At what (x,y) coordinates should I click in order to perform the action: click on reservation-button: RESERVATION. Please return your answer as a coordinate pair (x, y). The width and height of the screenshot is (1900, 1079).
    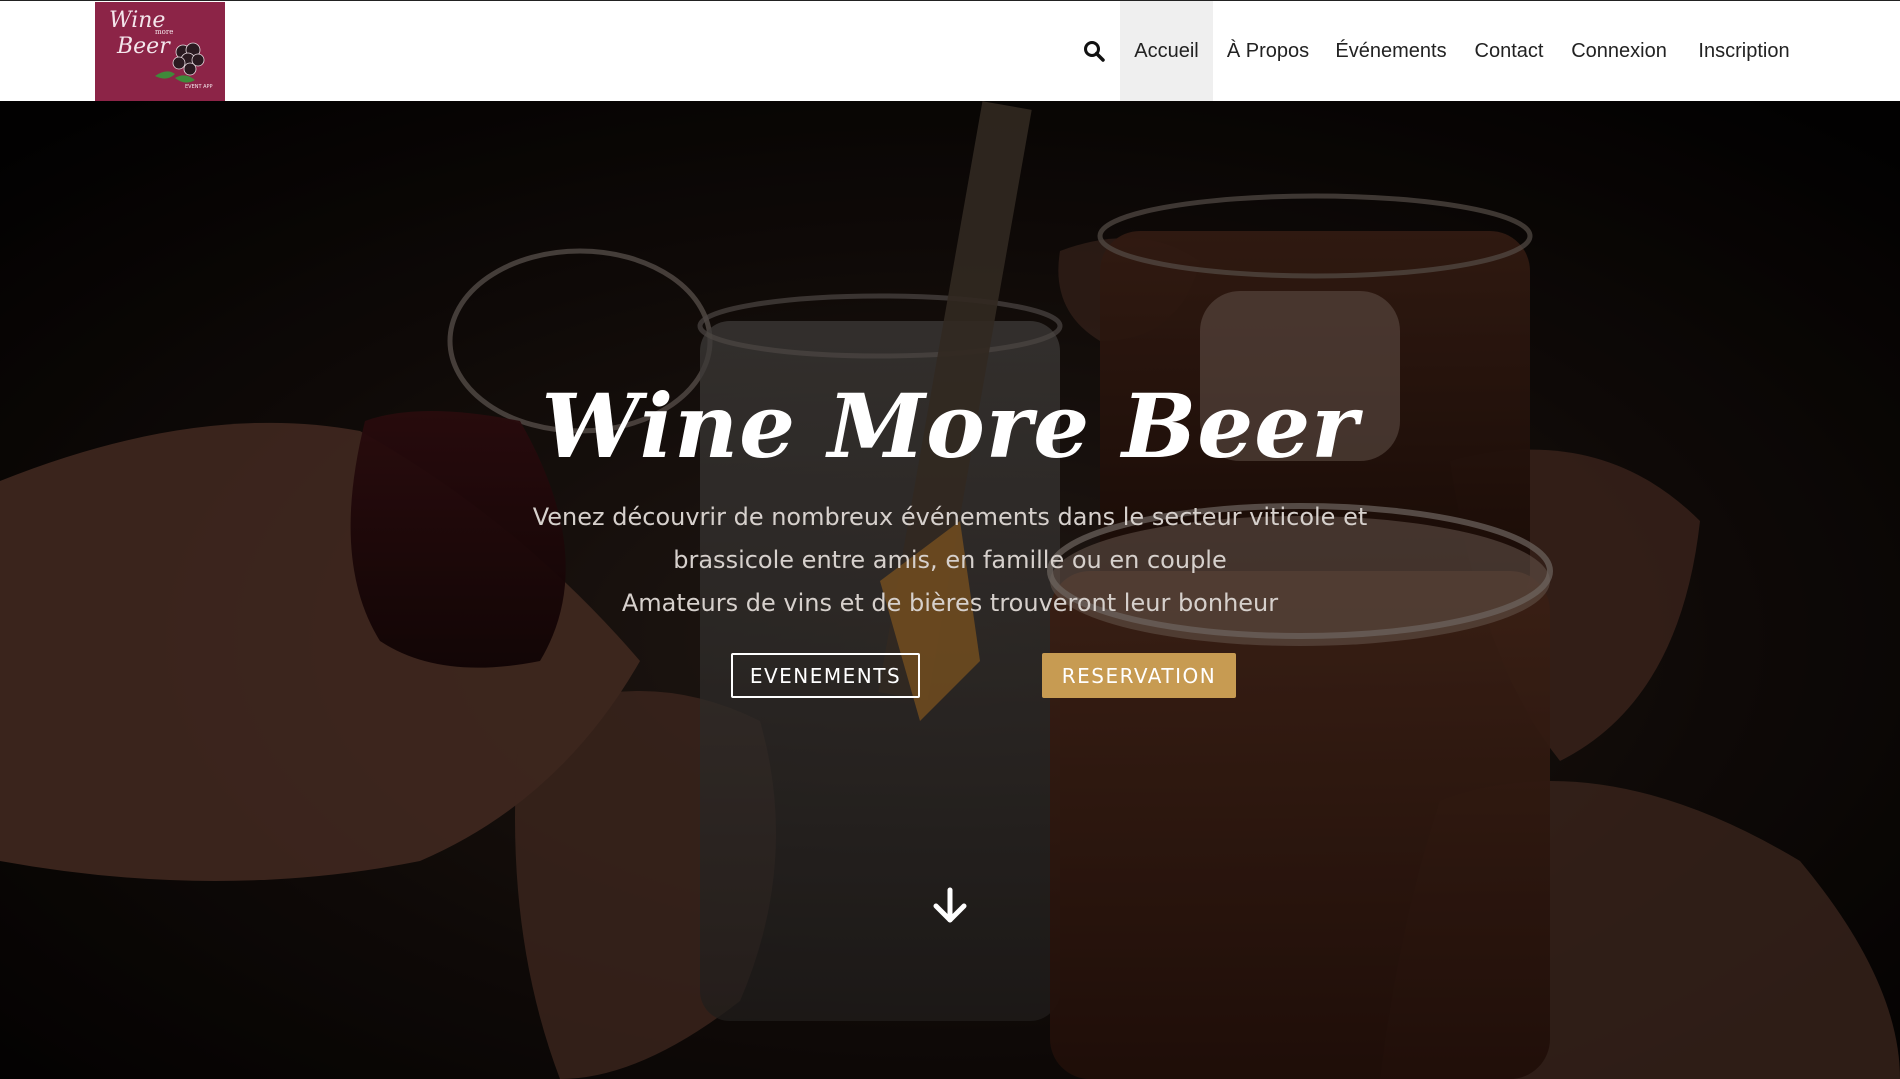
    Looking at the image, I should click on (1139, 675).